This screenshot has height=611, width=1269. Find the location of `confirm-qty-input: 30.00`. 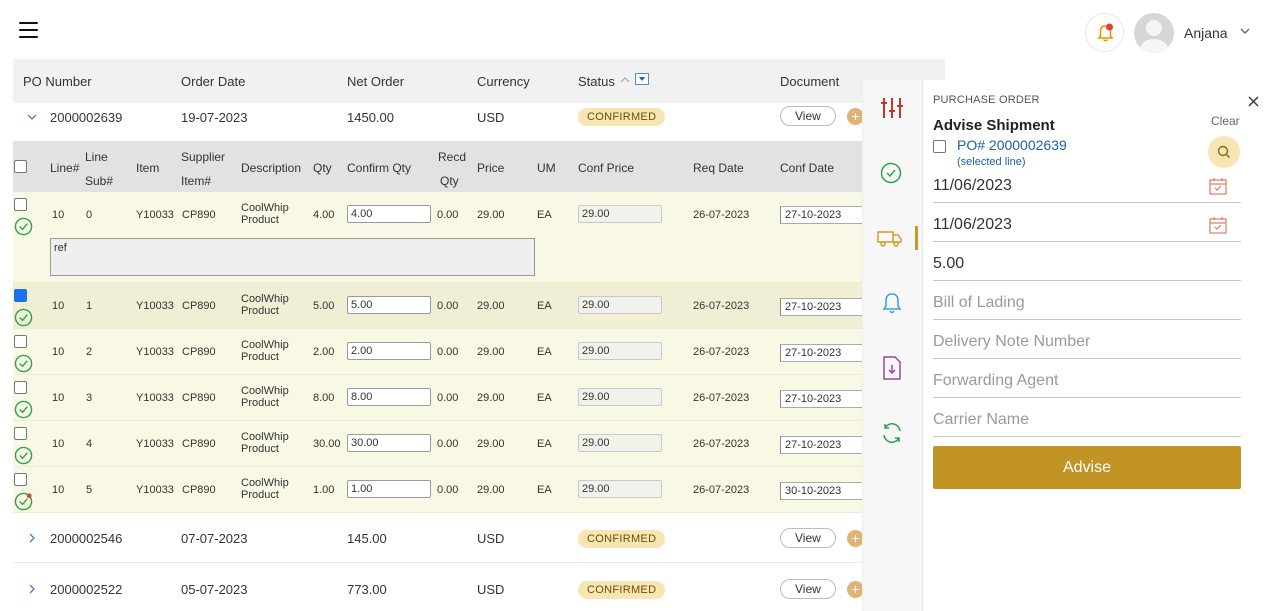

confirm-qty-input: 30.00 is located at coordinates (389, 443).